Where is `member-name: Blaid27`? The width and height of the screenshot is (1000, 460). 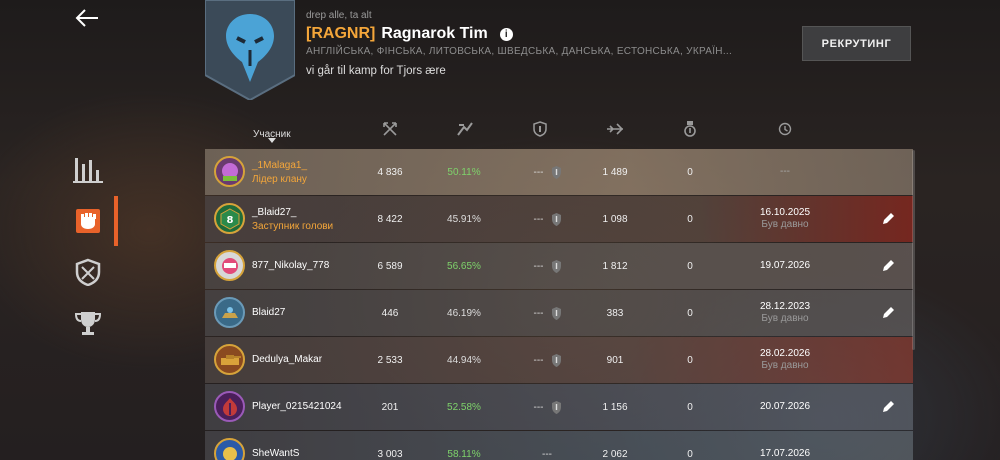
member-name: Blaid27 is located at coordinates (269, 312).